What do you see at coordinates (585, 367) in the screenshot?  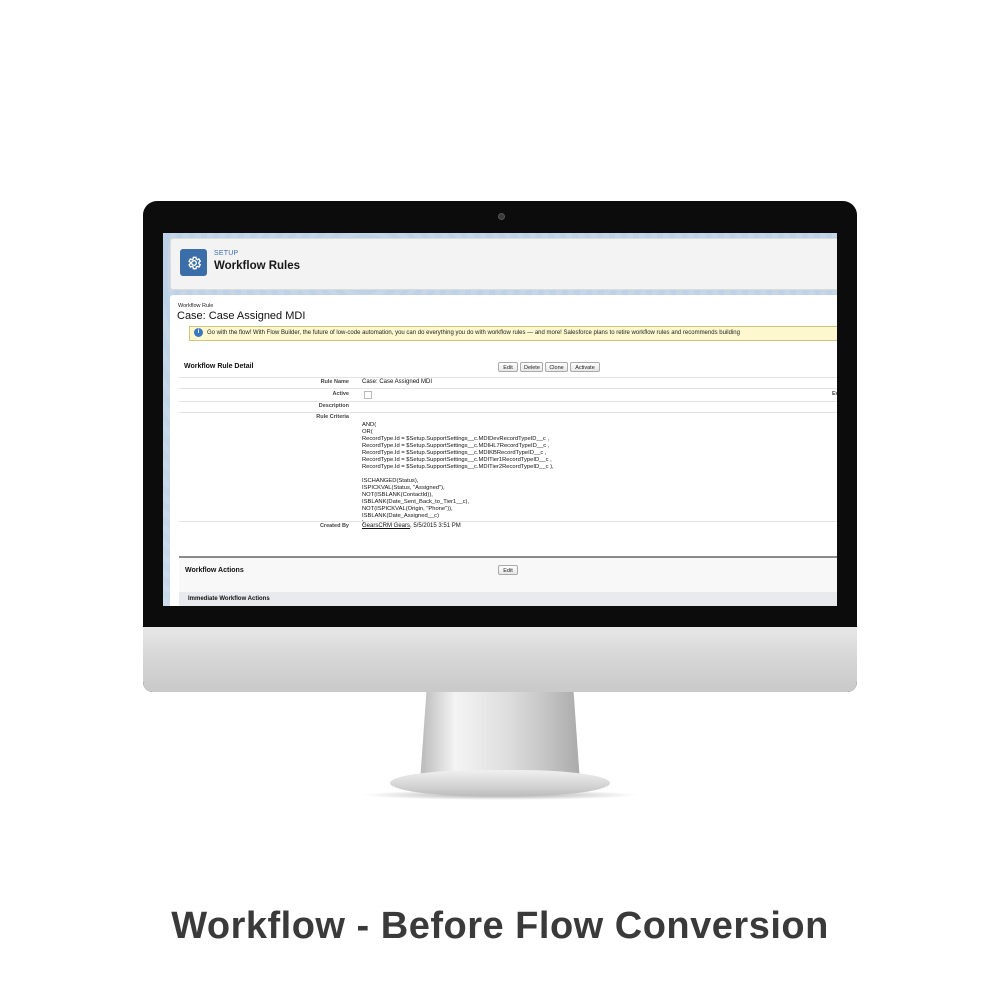 I see `activate-button: Activate` at bounding box center [585, 367].